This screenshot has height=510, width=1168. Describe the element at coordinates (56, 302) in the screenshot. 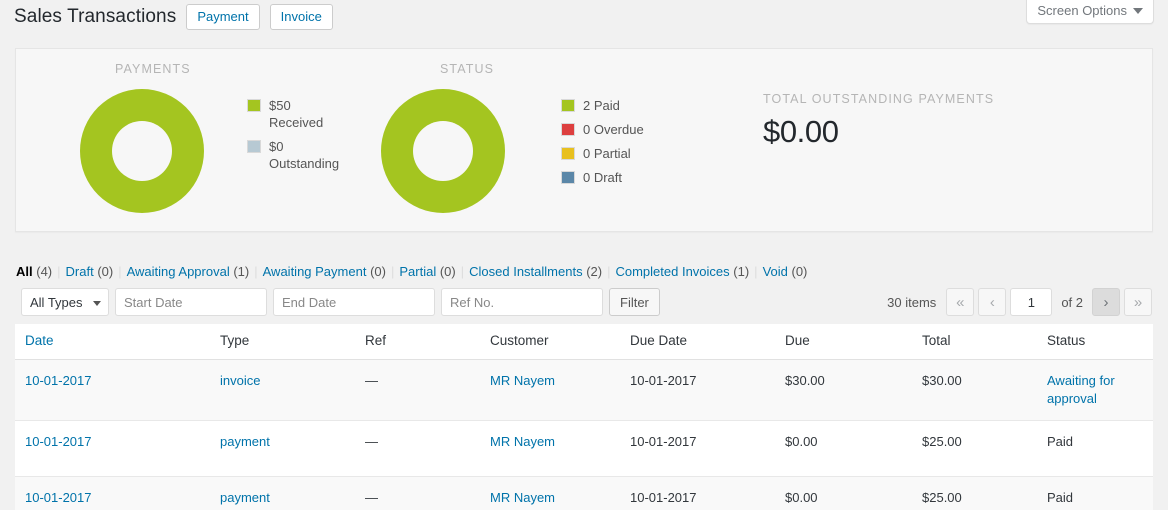

I see `type-select-value: All Types` at that location.